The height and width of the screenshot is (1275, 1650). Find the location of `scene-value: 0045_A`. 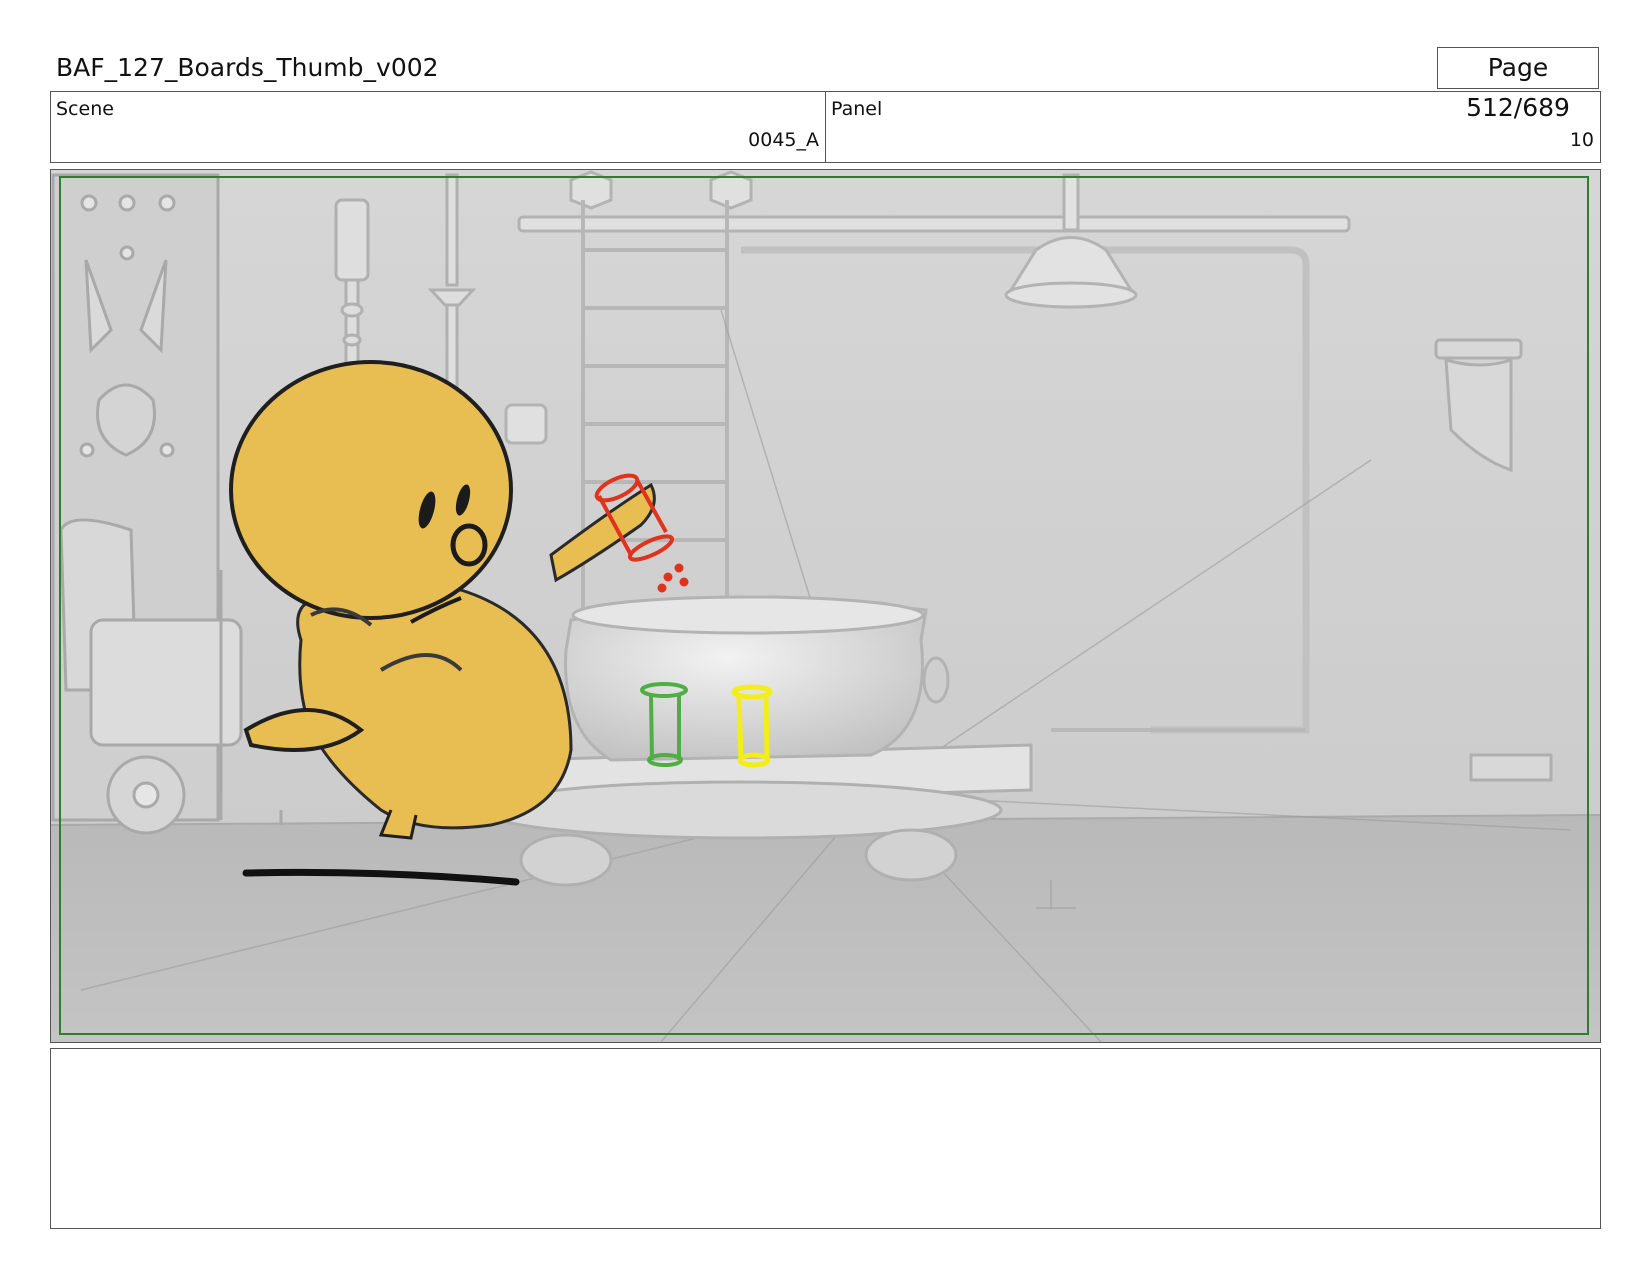

scene-value: 0045_A is located at coordinates (783, 140).